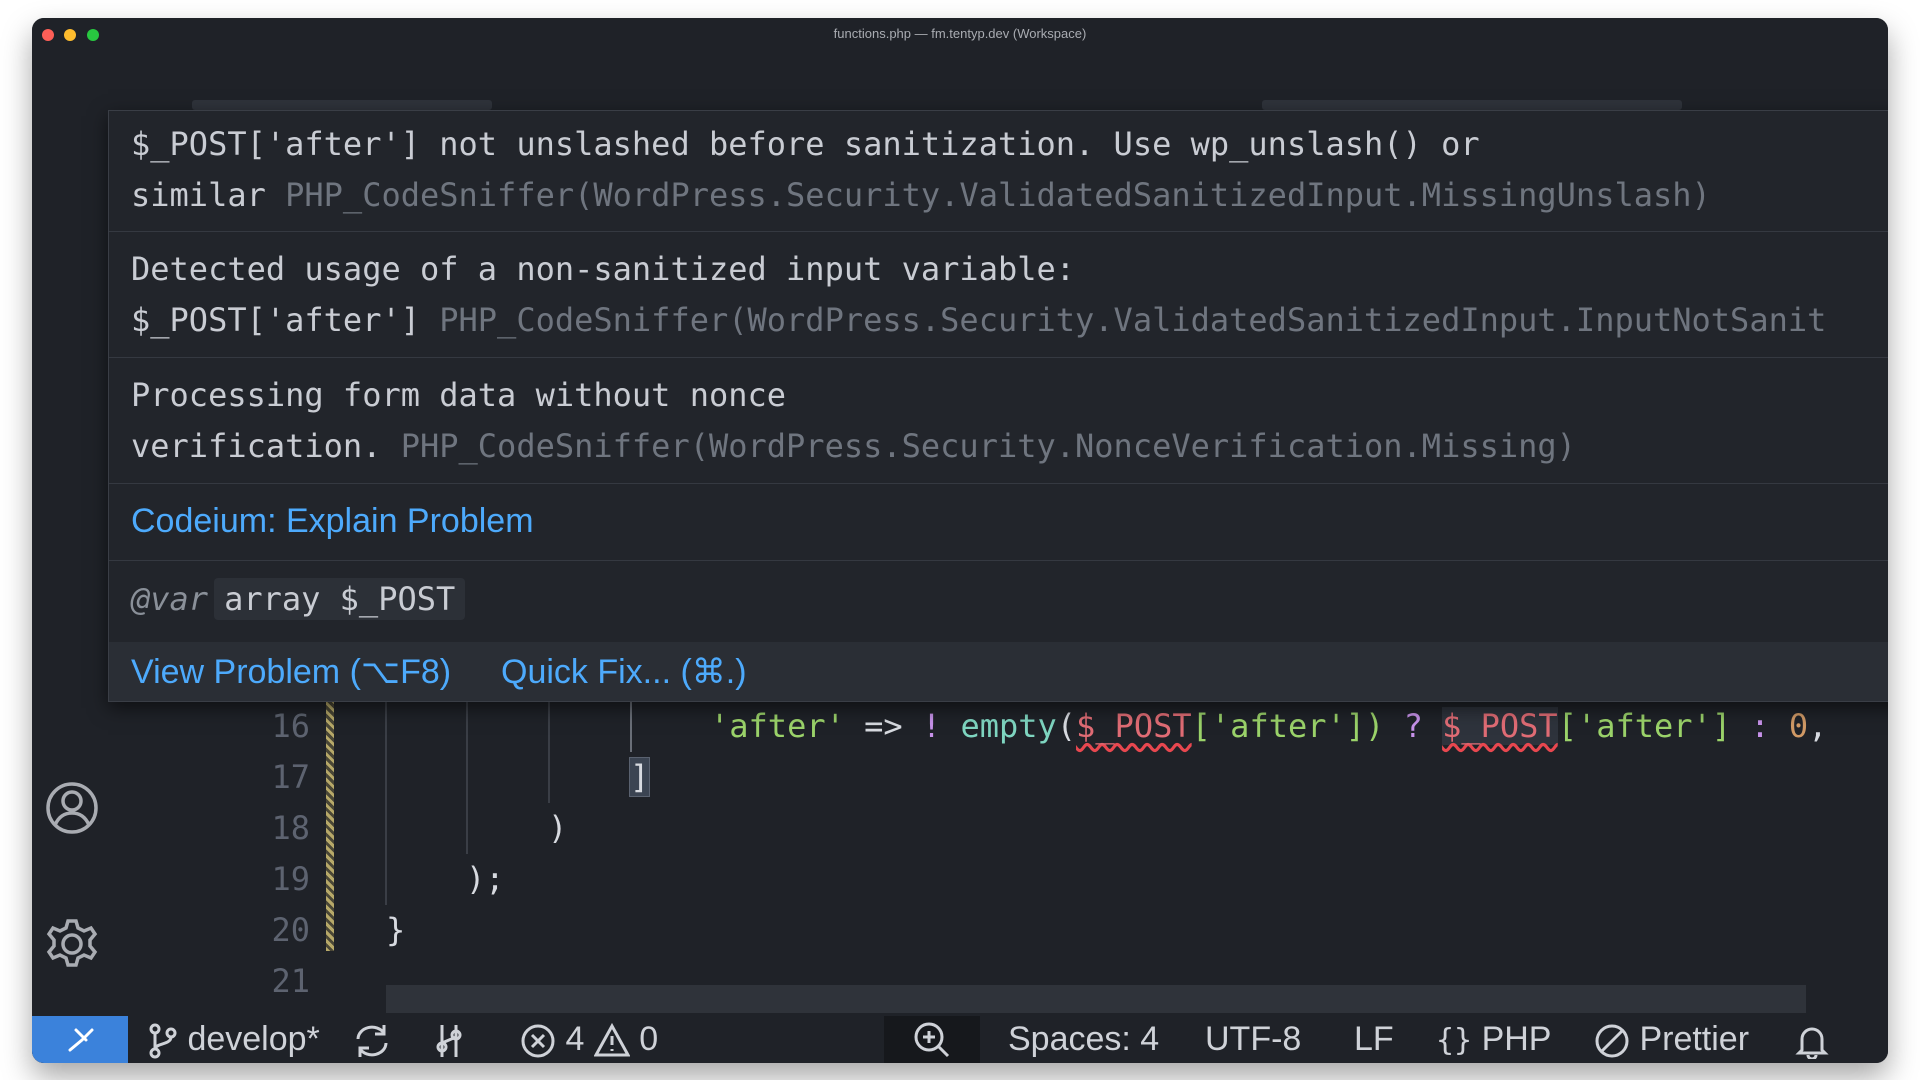 Image resolution: width=1920 pixels, height=1080 pixels. Describe the element at coordinates (631, 726) in the screenshot. I see `indent-guide-active` at that location.